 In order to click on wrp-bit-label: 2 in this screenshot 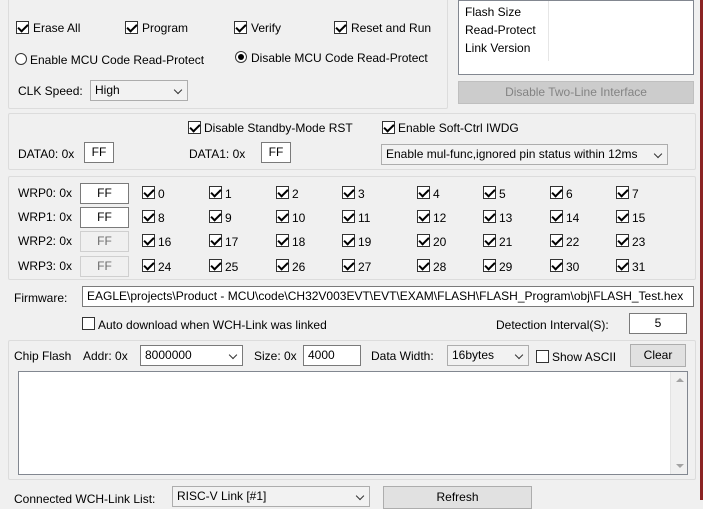, I will do `click(295, 194)`.